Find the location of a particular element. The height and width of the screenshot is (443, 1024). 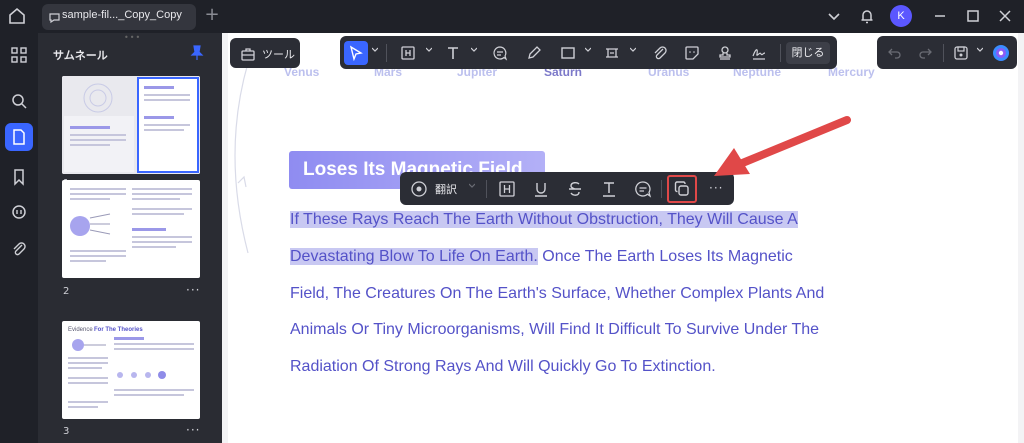

close-window-icon is located at coordinates (1005, 16).